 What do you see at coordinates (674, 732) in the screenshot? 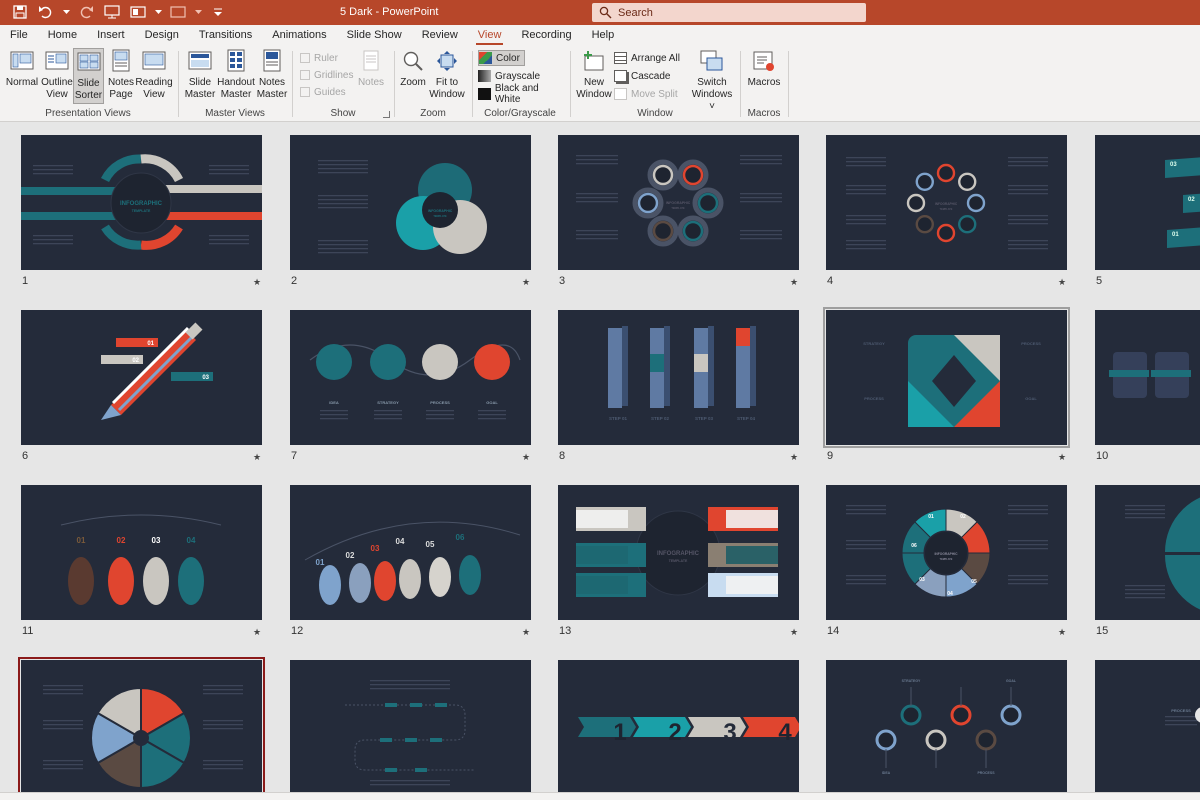
I see `slide-text: 2` at bounding box center [674, 732].